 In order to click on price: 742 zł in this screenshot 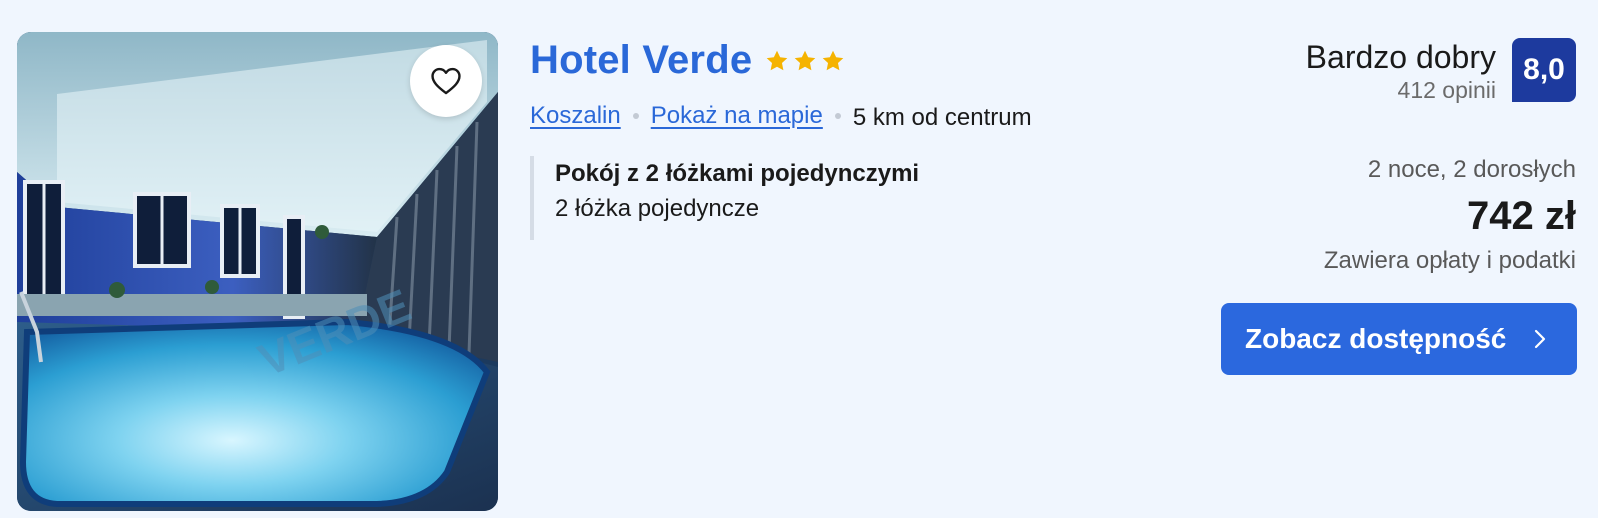, I will do `click(1521, 216)`.